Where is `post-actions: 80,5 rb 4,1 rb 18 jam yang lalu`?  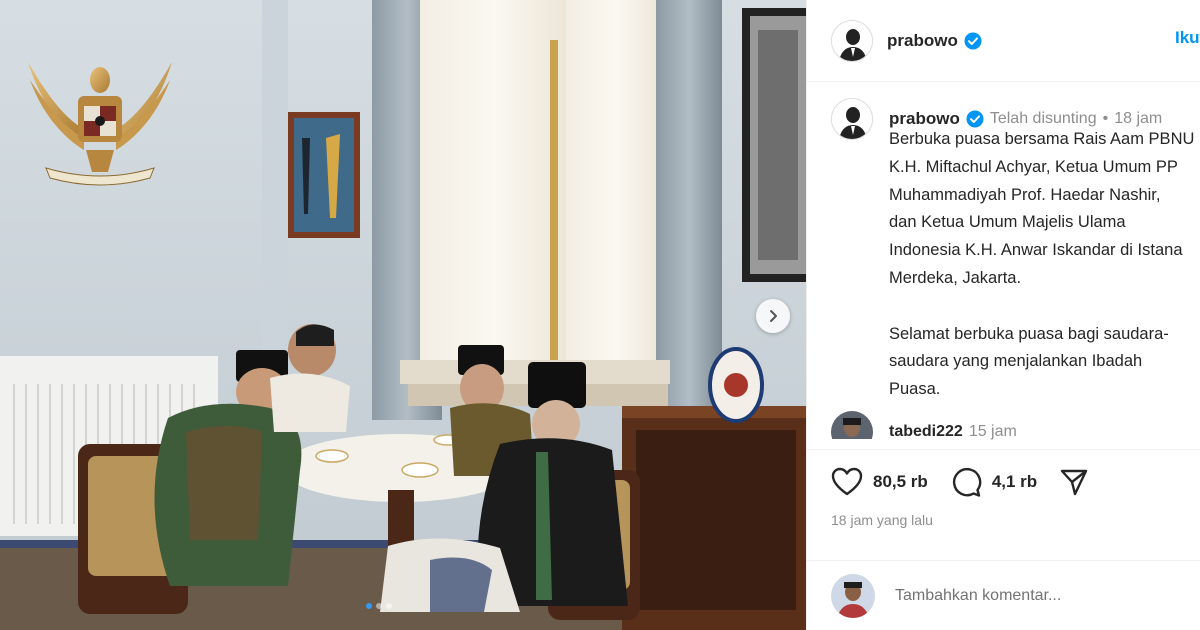 post-actions: 80,5 rb 4,1 rb 18 jam yang lalu is located at coordinates (1003, 488).